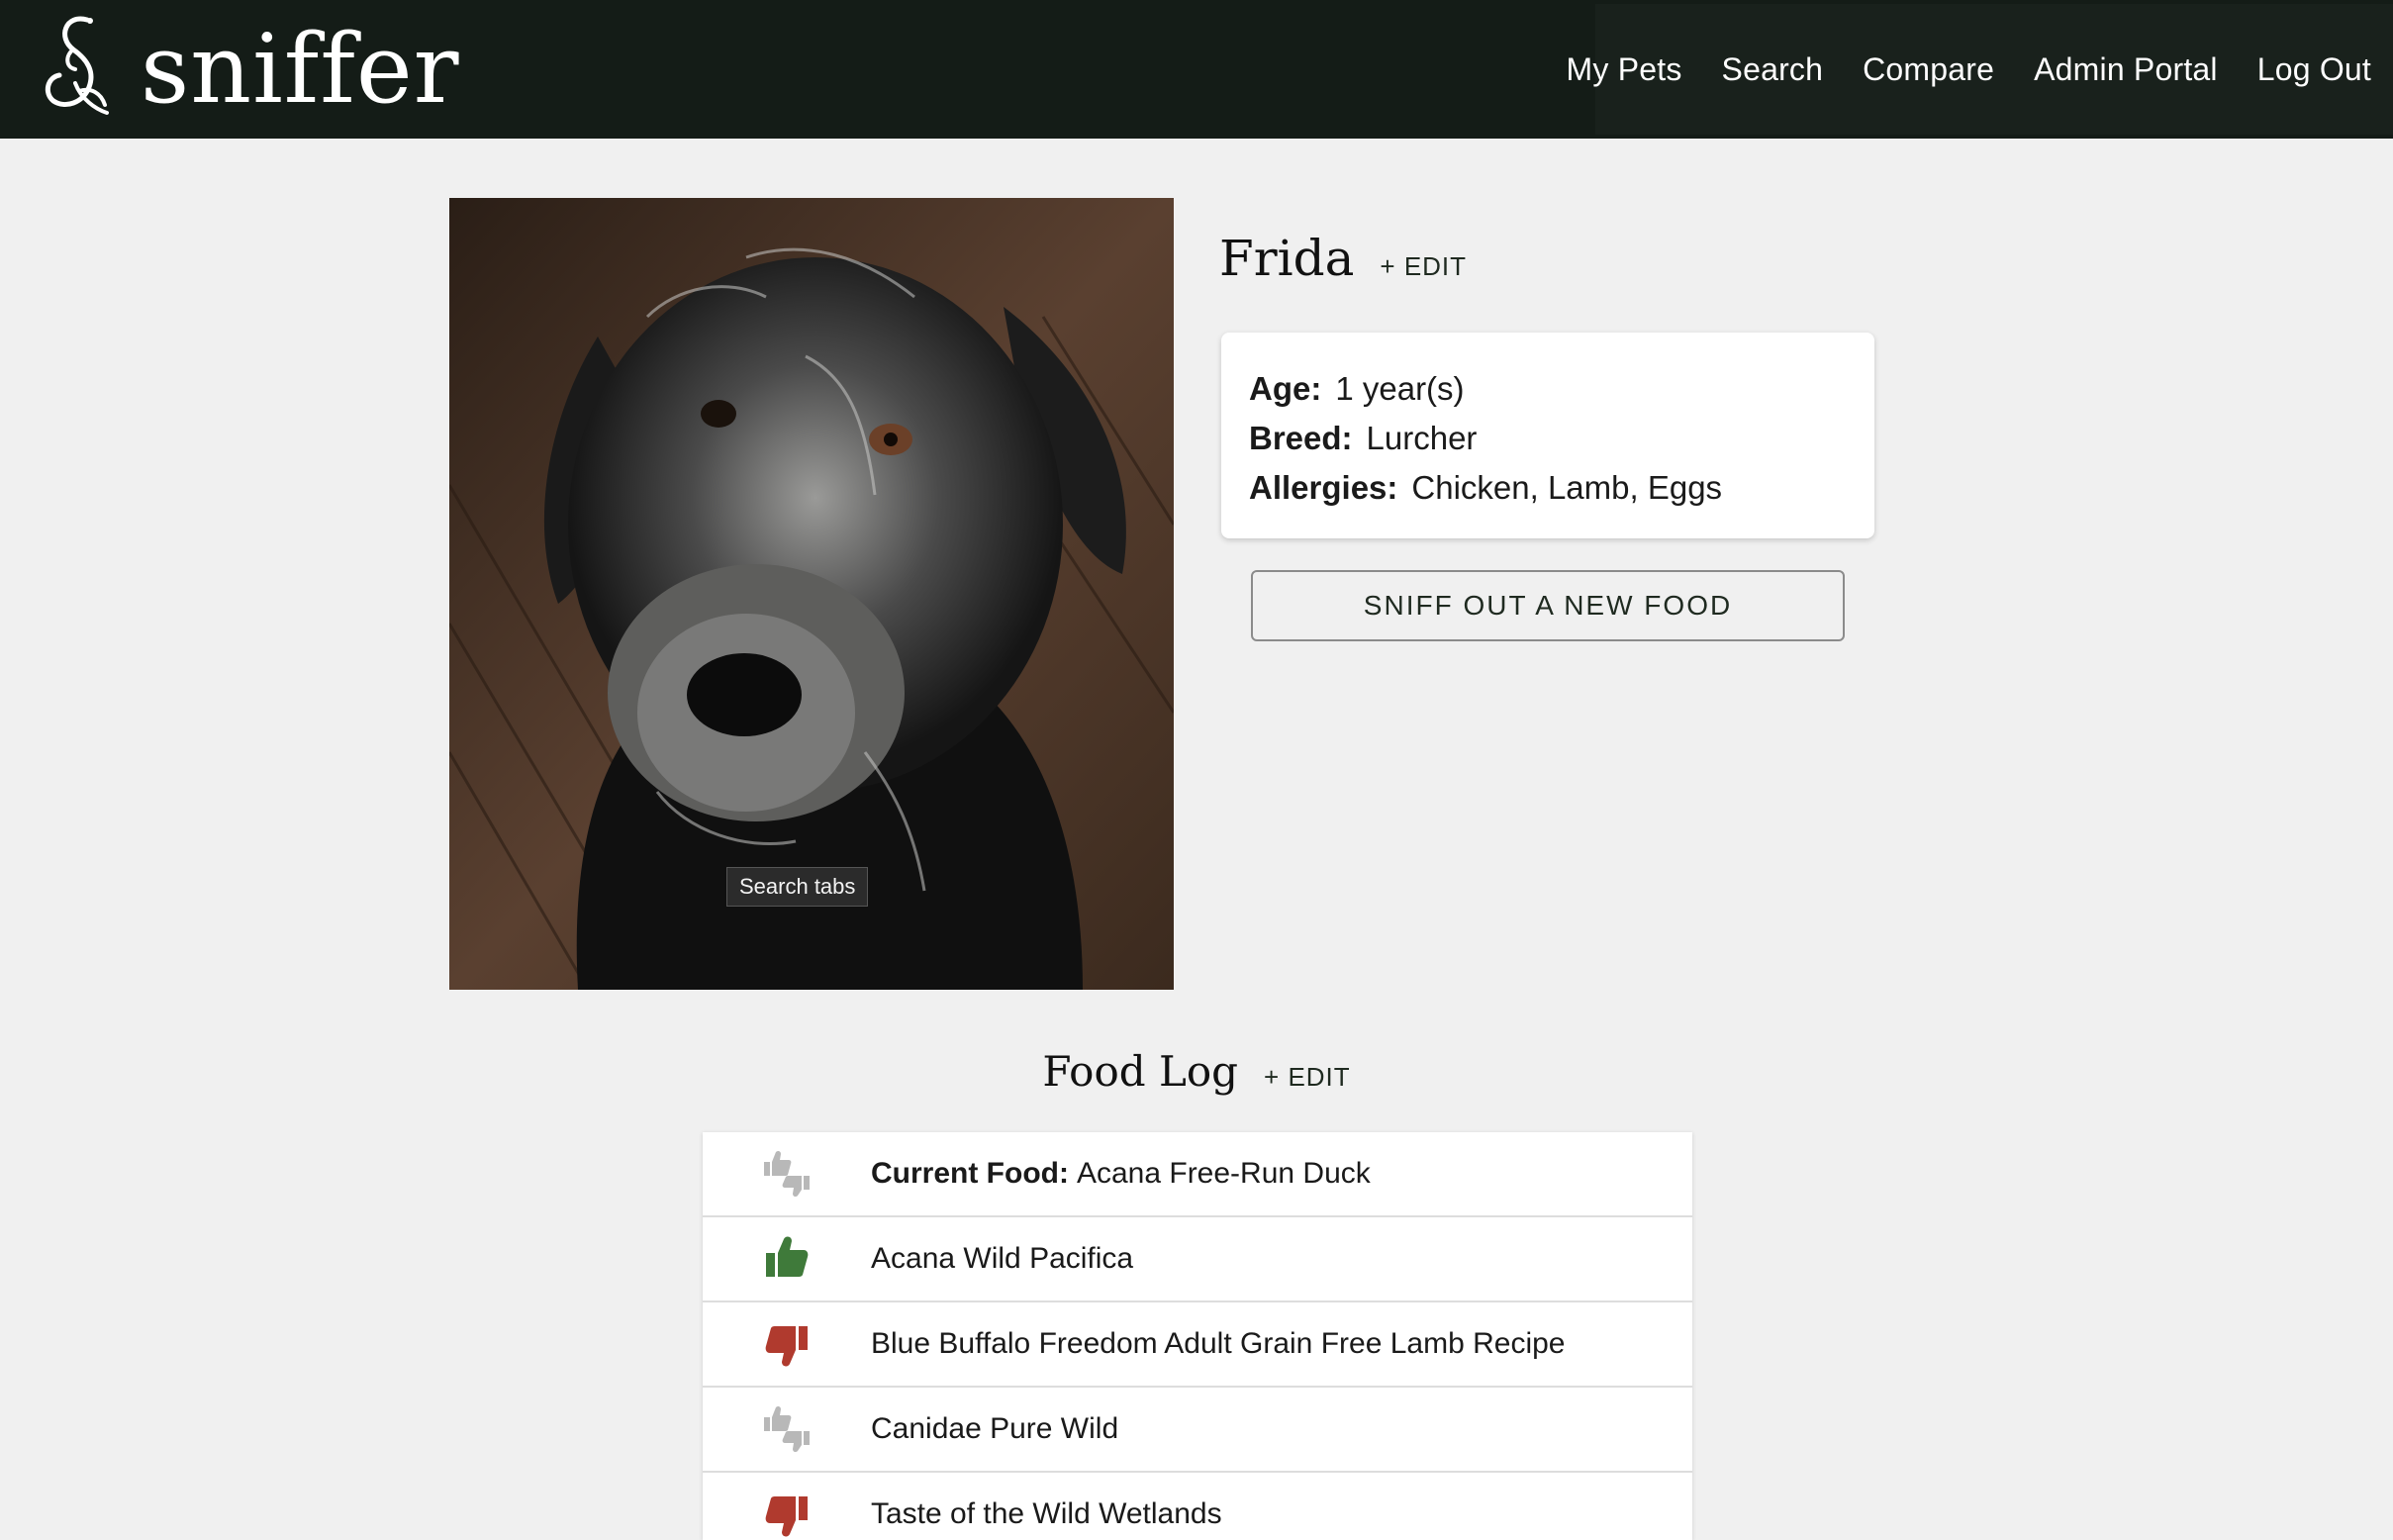 This screenshot has width=2393, height=1540. Describe the element at coordinates (787, 1256) in the screenshot. I see `thumbs-up-icon` at that location.